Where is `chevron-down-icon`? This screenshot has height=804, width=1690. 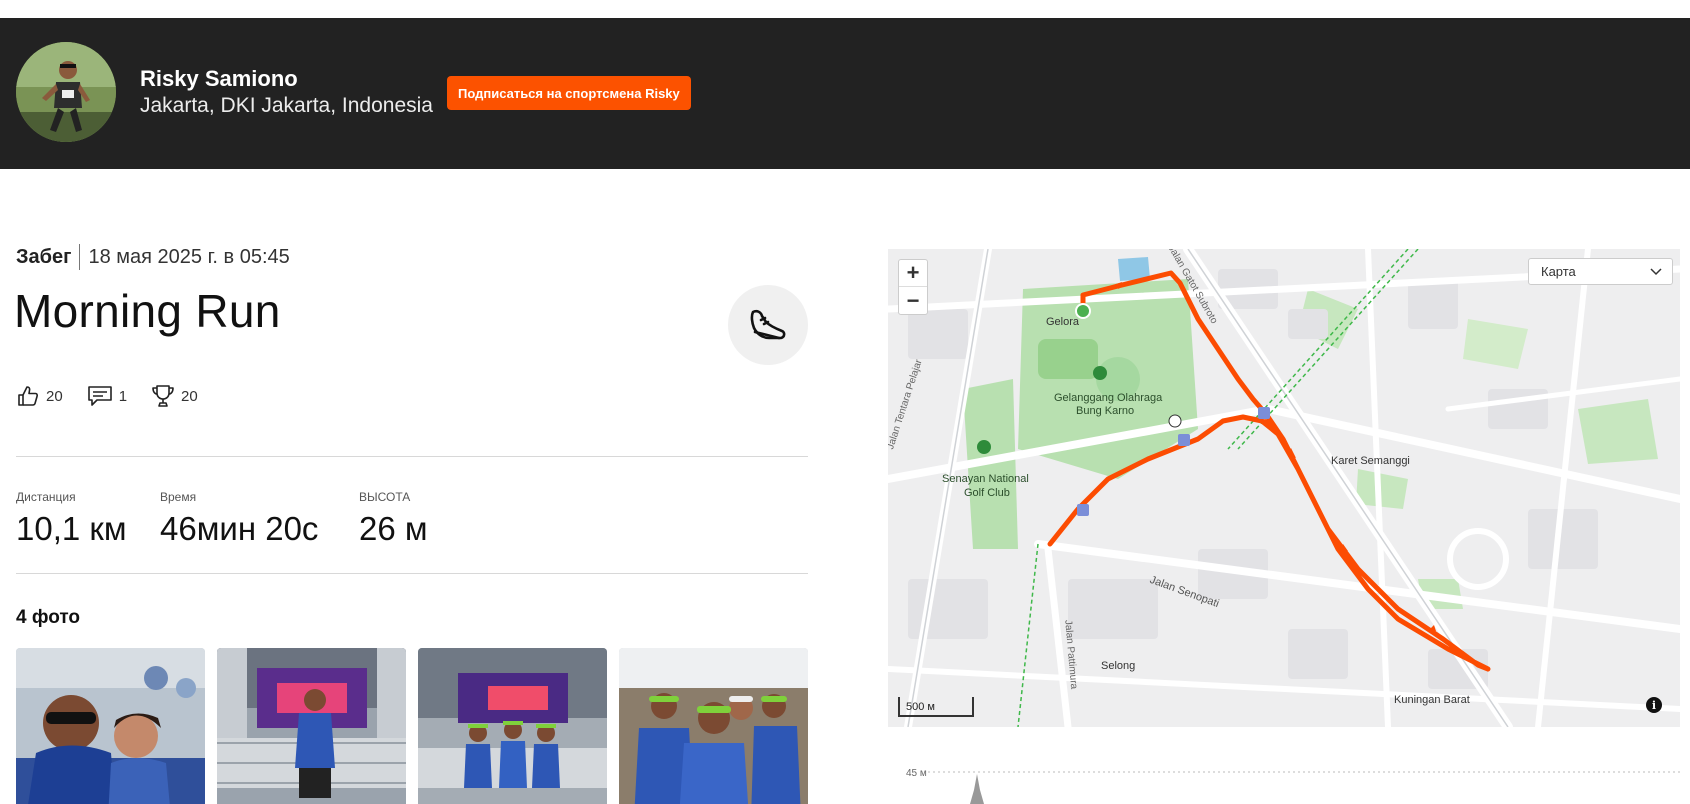
chevron-down-icon is located at coordinates (1656, 272).